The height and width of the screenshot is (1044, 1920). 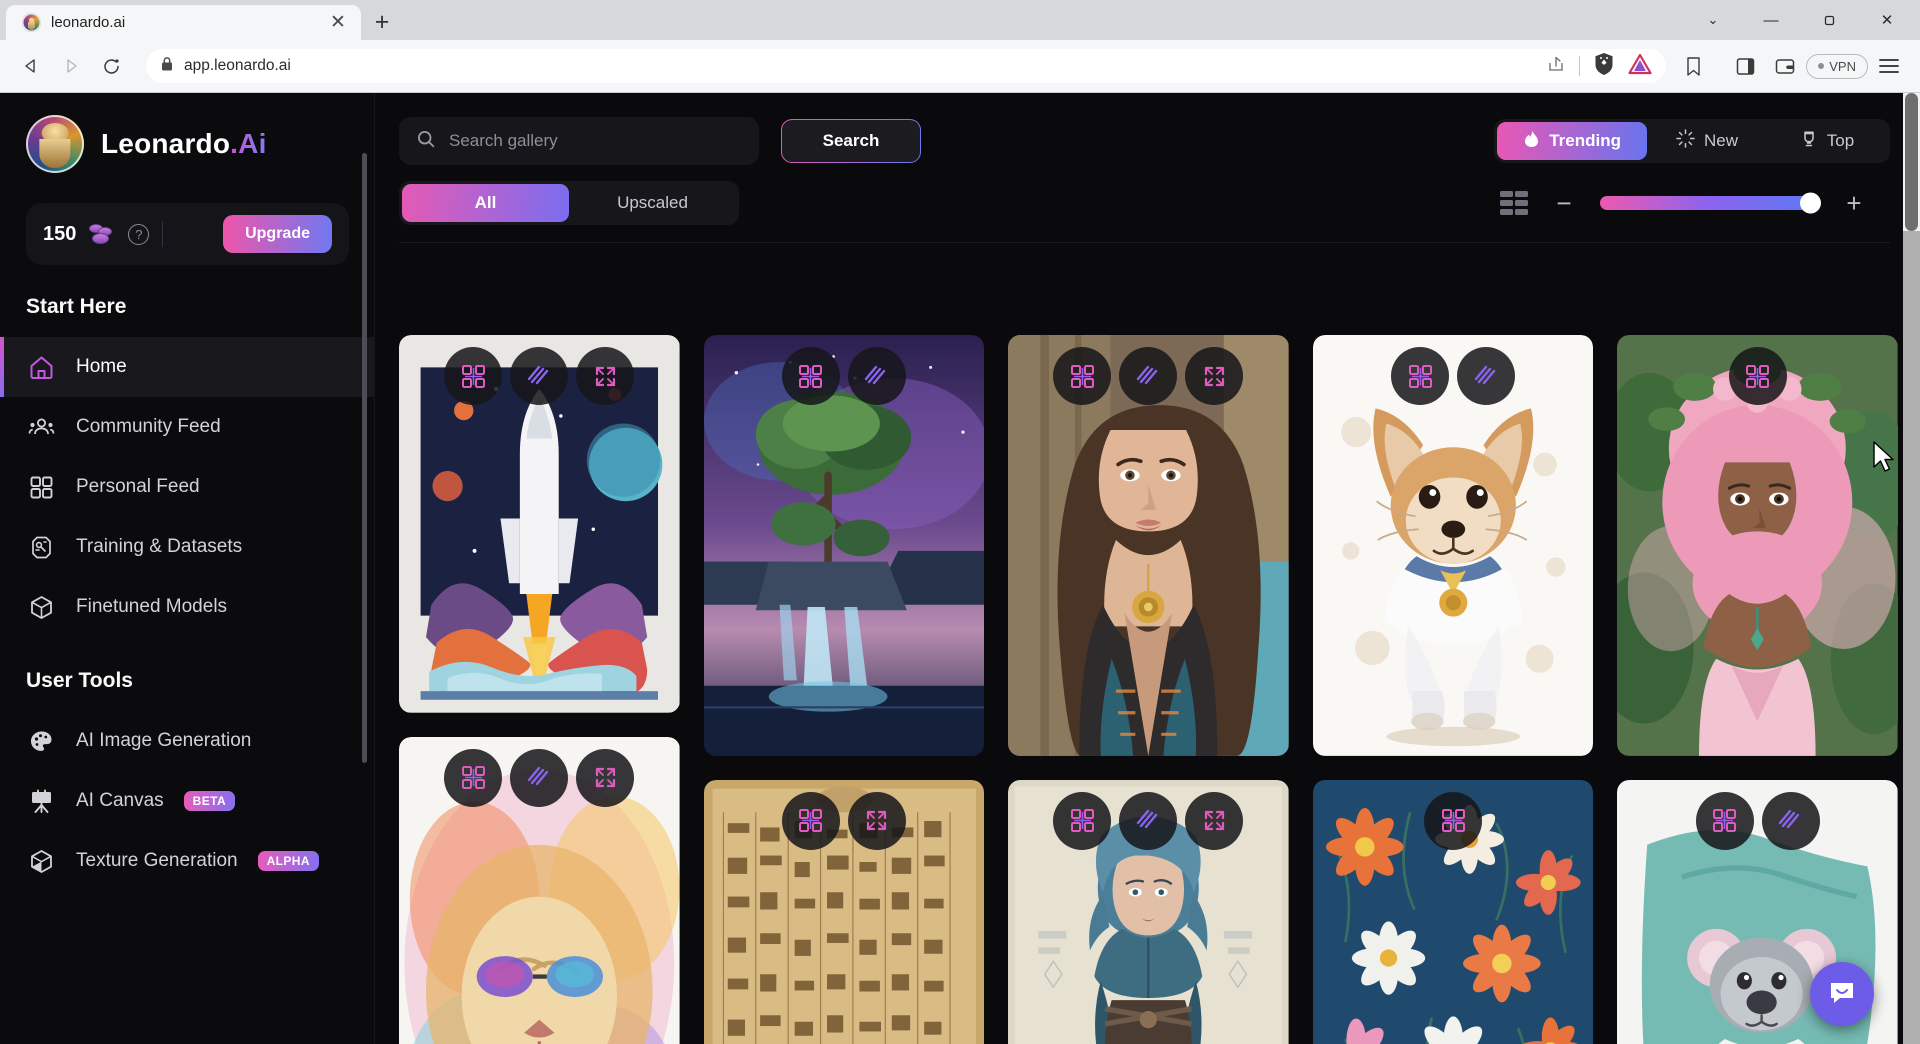 I want to click on vpn-button: VPN, so click(x=1837, y=66).